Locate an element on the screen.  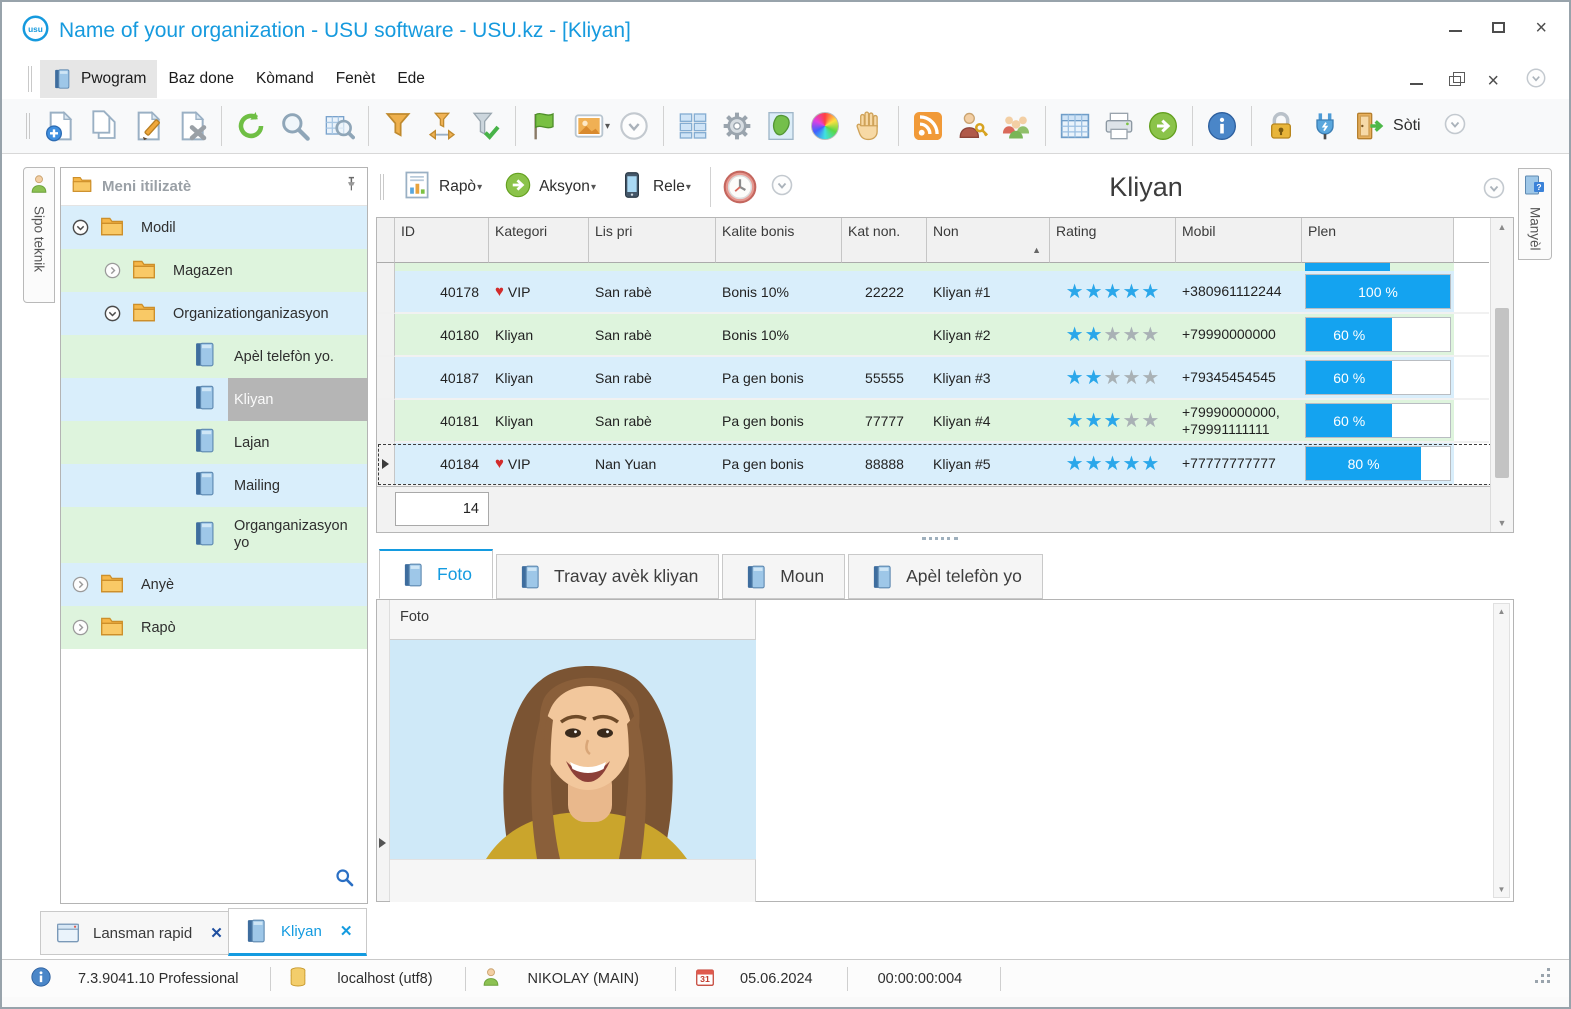
tree-item-organizationganizasyon: Organizationganizasyon is located at coordinates (214, 313).